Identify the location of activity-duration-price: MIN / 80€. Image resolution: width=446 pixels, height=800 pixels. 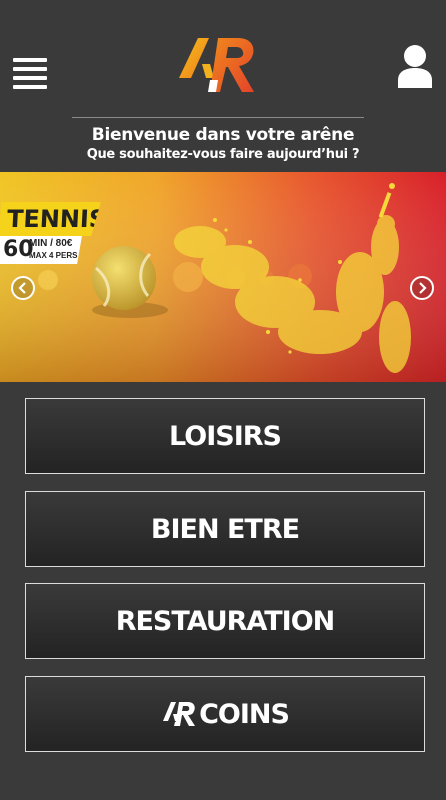
(51, 243).